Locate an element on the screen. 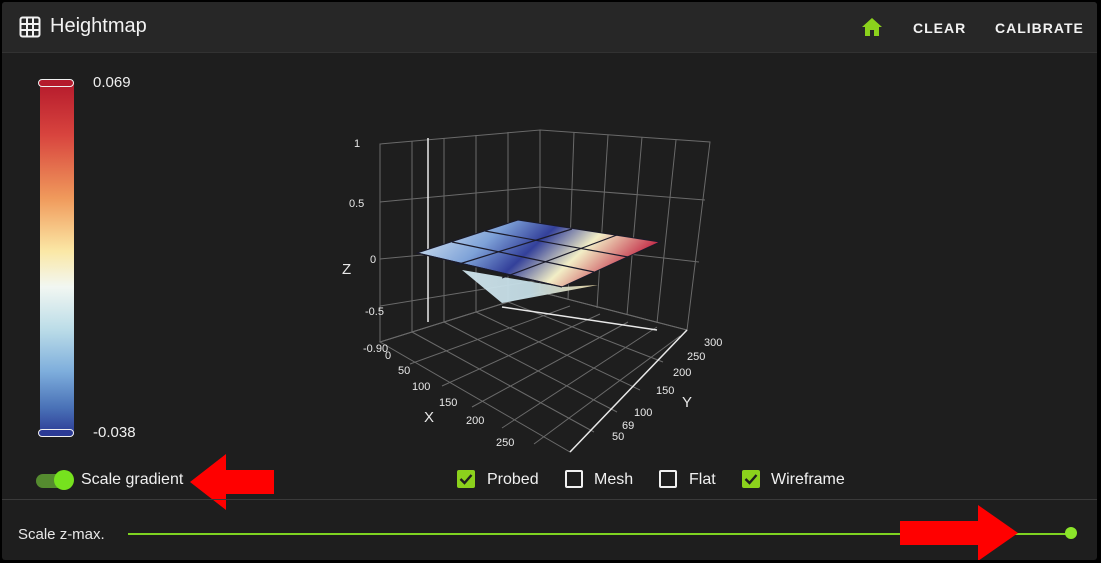  color-scale-max-label: 0.069 is located at coordinates (112, 82).